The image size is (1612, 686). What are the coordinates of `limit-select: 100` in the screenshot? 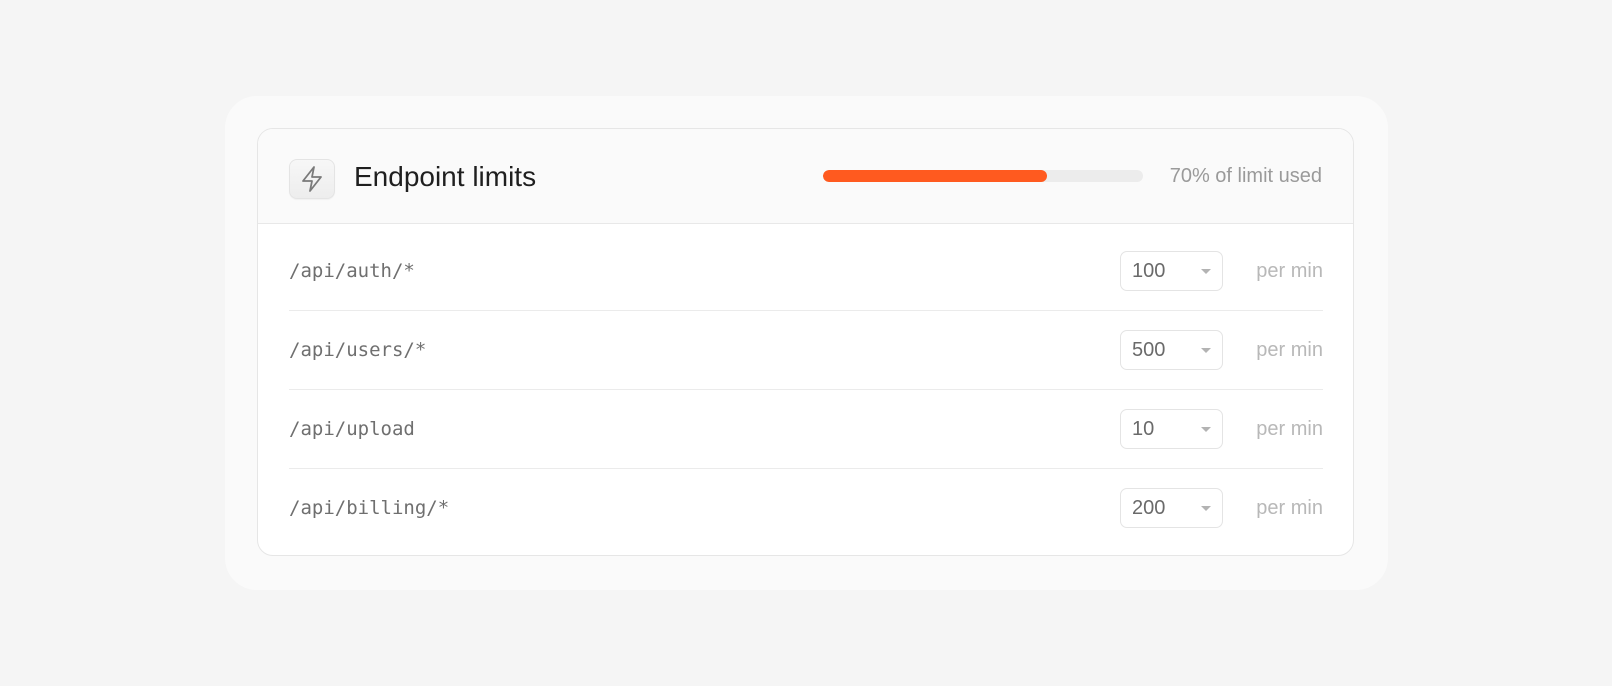 It's located at (1171, 271).